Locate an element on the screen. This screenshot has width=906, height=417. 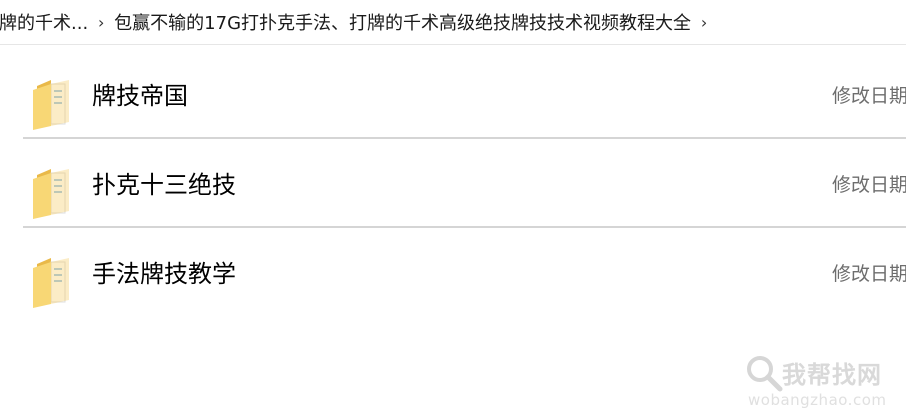
file-name: 手法牌技教学 is located at coordinates (164, 271).